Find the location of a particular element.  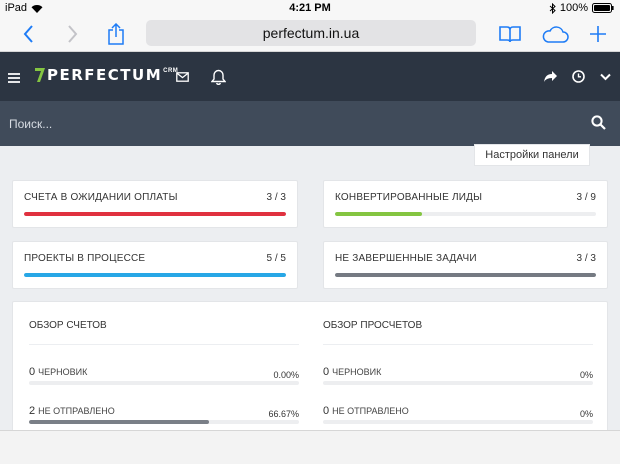

logo-text: PERFECTUM is located at coordinates (105, 75).